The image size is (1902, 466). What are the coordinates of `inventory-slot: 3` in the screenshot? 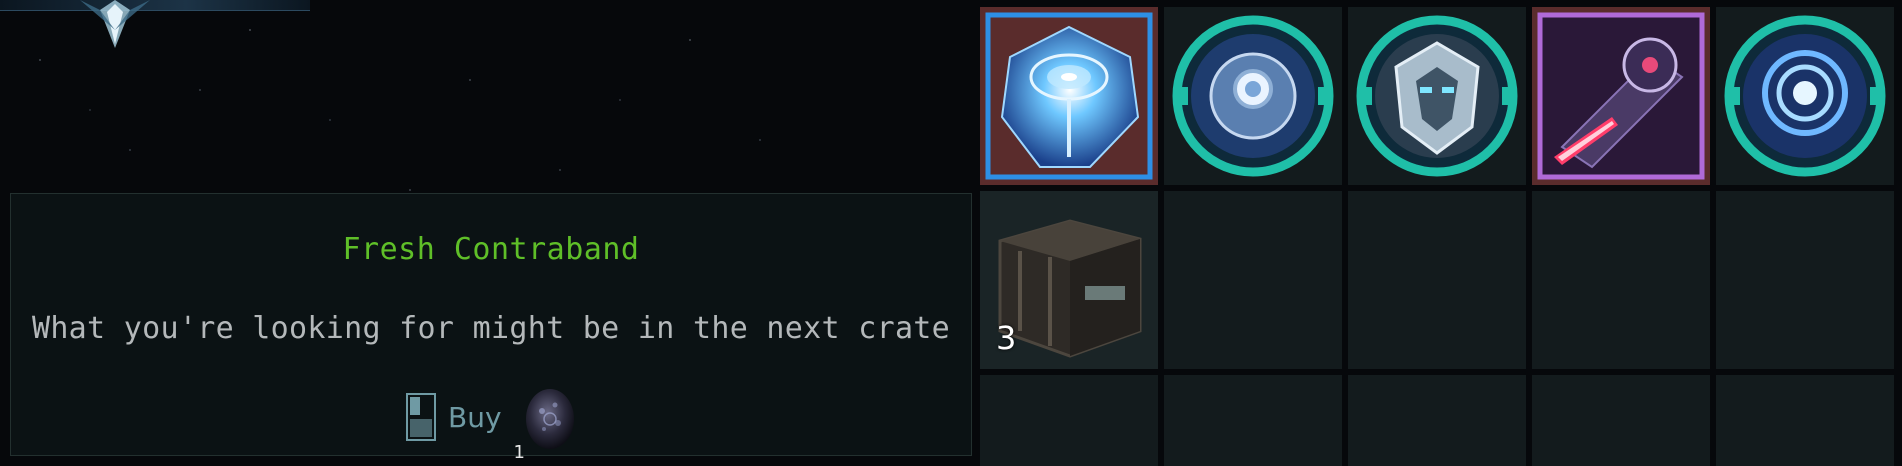 It's located at (1069, 280).